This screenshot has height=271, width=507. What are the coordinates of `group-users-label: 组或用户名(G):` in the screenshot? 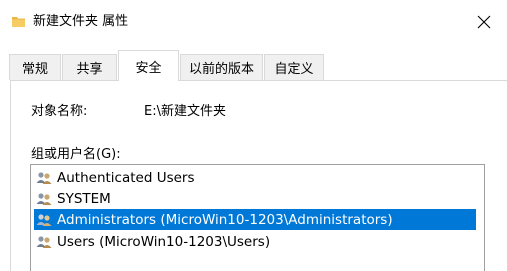 It's located at (76, 154).